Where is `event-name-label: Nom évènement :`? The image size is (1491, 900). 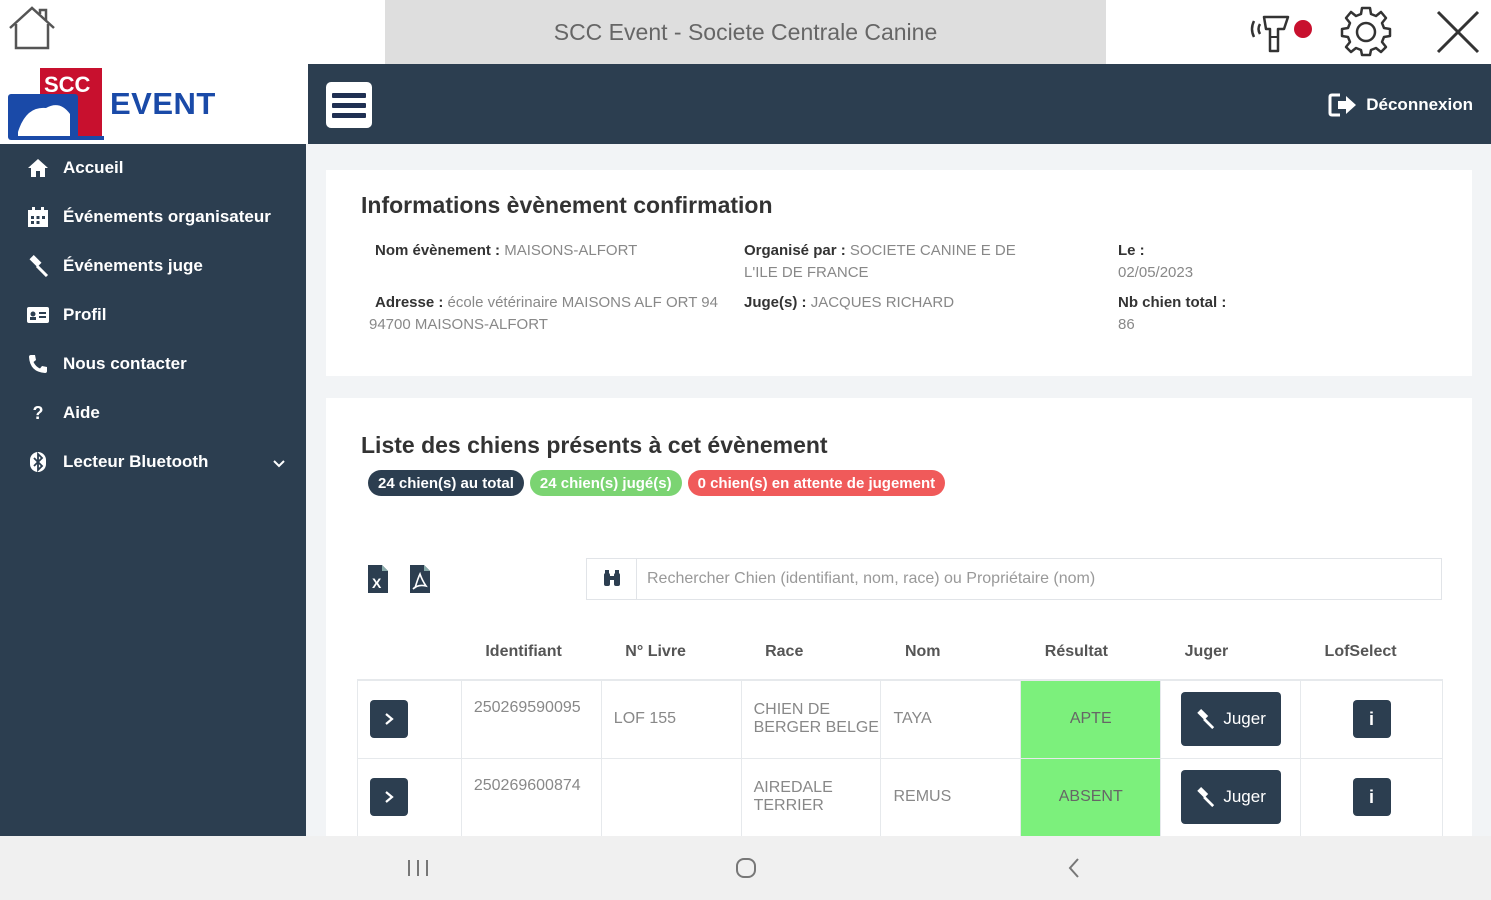
event-name-label: Nom évènement : is located at coordinates (438, 250).